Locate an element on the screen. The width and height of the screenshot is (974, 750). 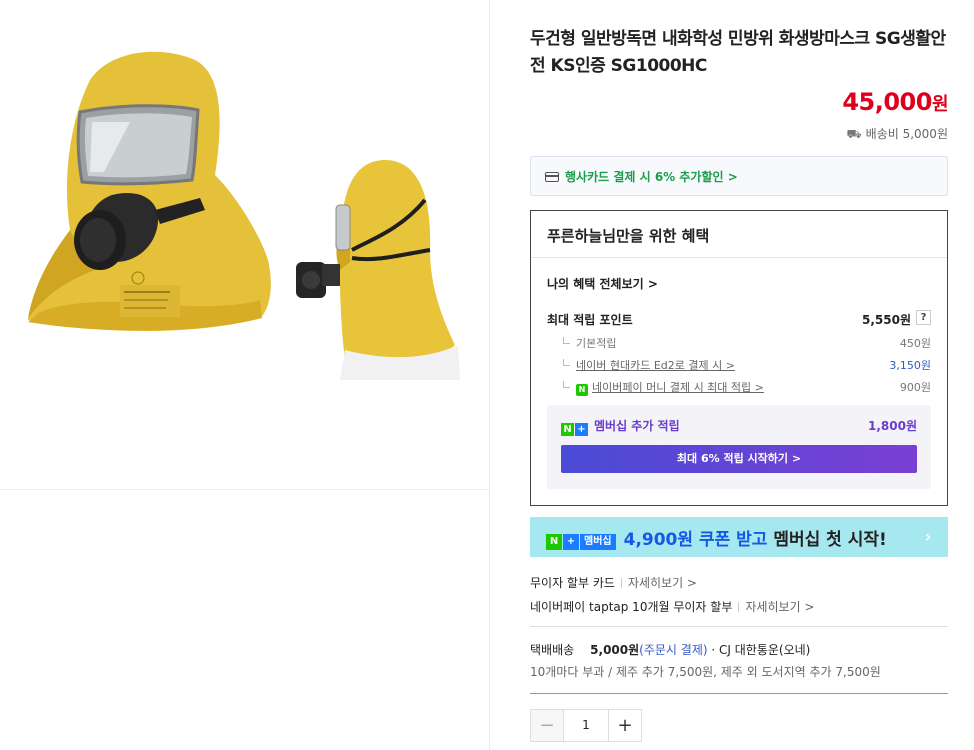
delivery-fee: 5,000원 is located at coordinates (615, 650).